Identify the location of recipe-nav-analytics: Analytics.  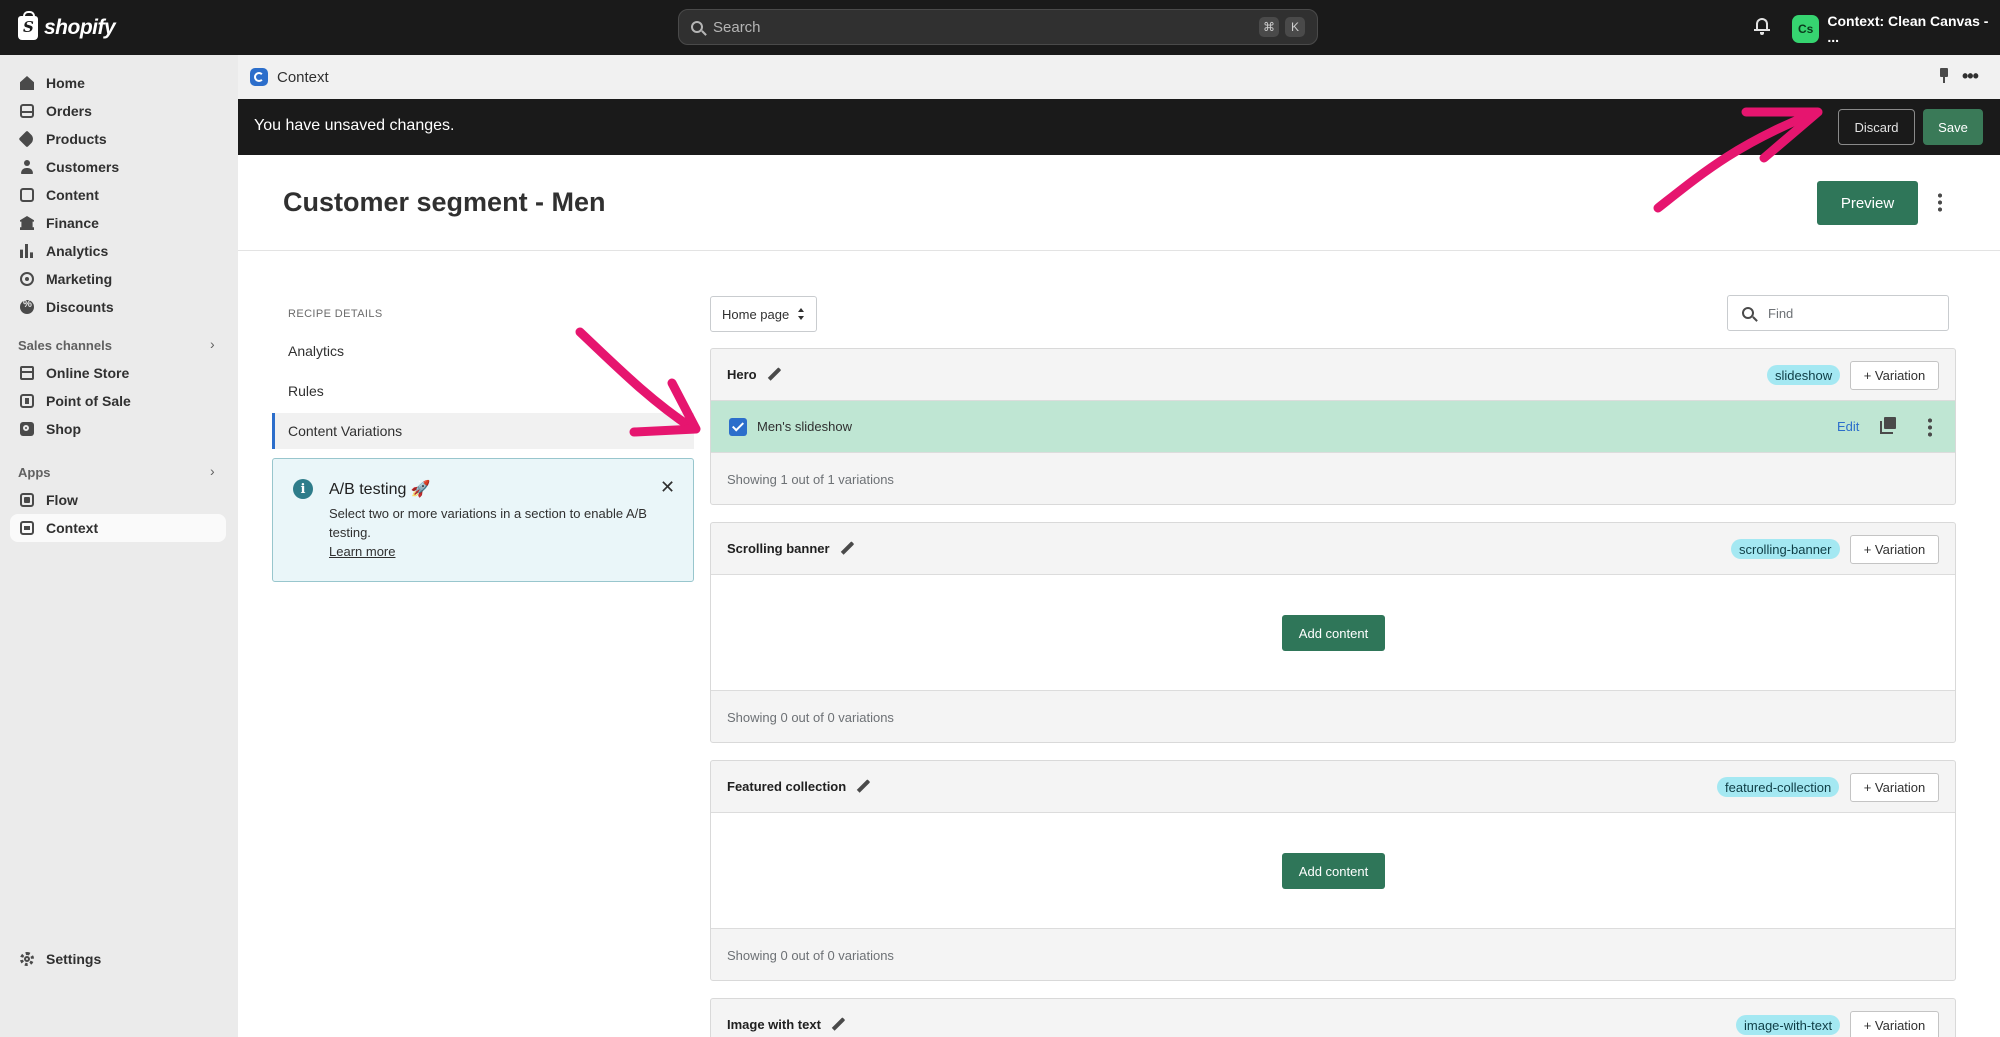
(483, 351).